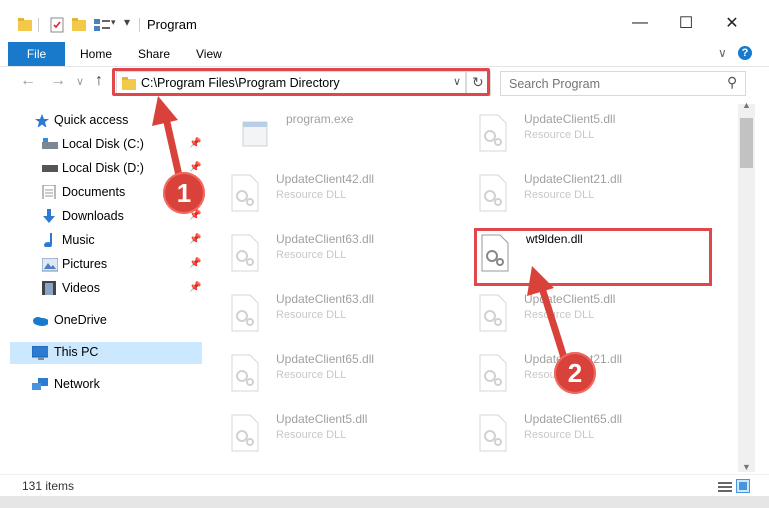 The image size is (769, 508). Describe the element at coordinates (48, 486) in the screenshot. I see `item-count: 131 items` at that location.